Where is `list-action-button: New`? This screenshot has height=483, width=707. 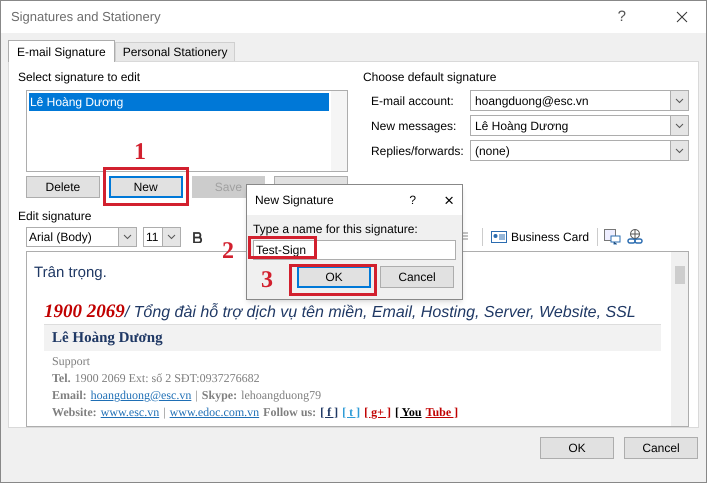
list-action-button: New is located at coordinates (145, 187).